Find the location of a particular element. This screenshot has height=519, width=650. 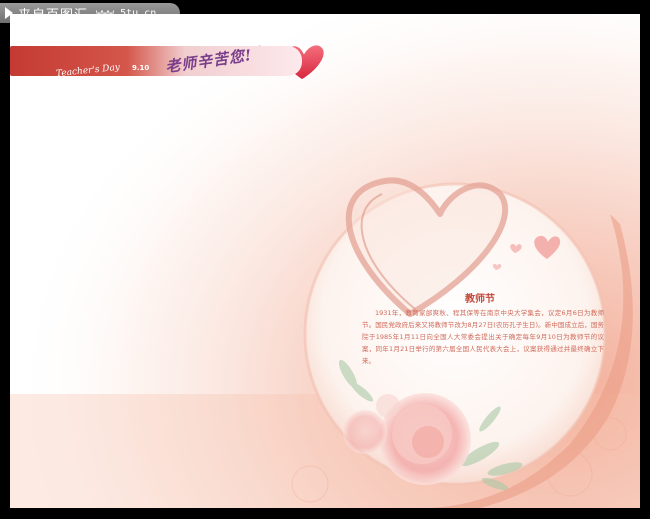

banner-date: 9.10 is located at coordinates (141, 68).